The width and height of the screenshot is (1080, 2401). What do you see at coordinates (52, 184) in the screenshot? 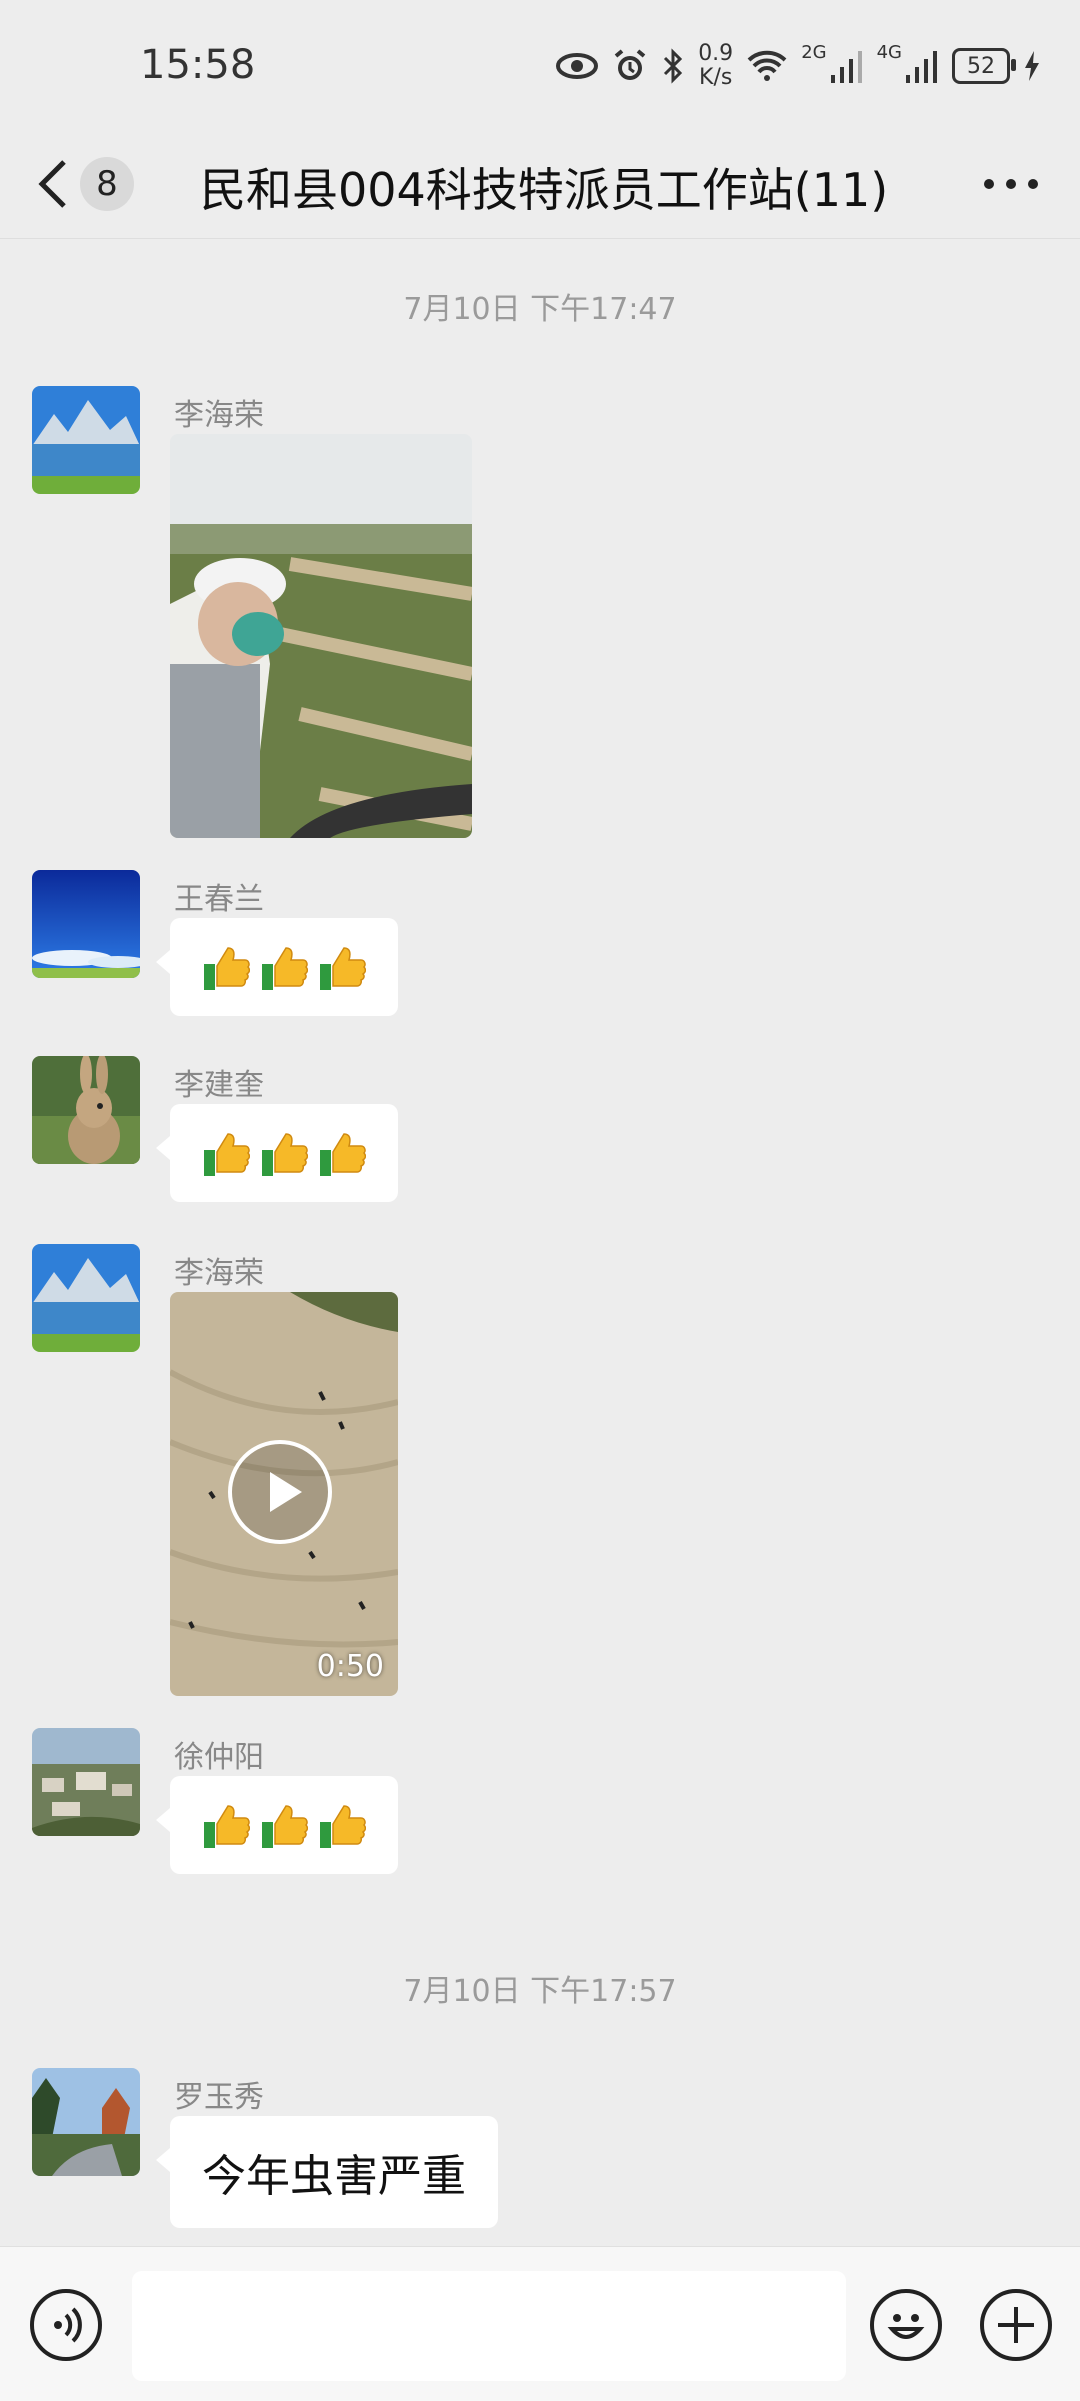
I see `chevron-left-icon` at bounding box center [52, 184].